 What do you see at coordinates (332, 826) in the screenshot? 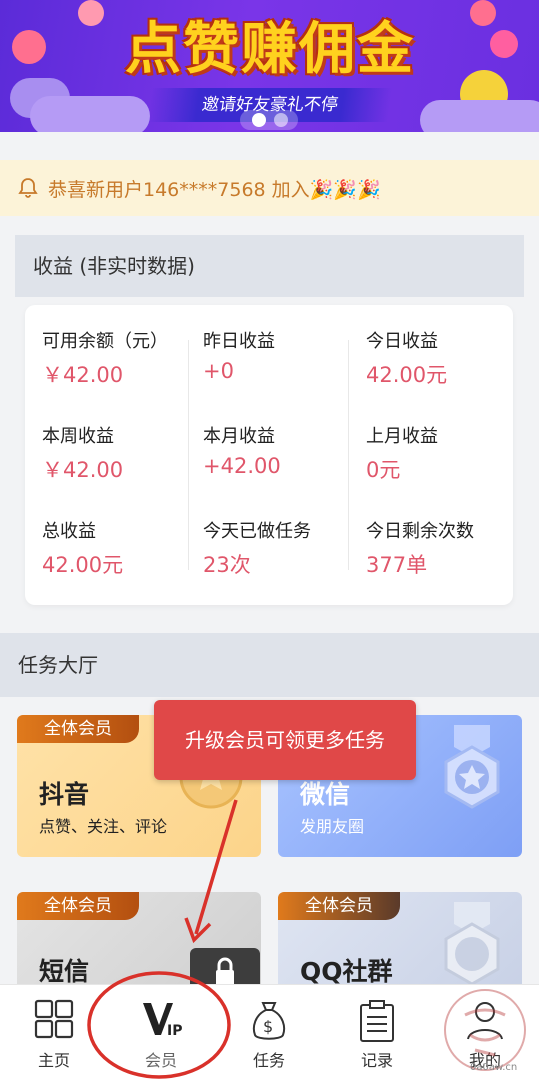
I see `task-subtitle: 发朋友圈` at bounding box center [332, 826].